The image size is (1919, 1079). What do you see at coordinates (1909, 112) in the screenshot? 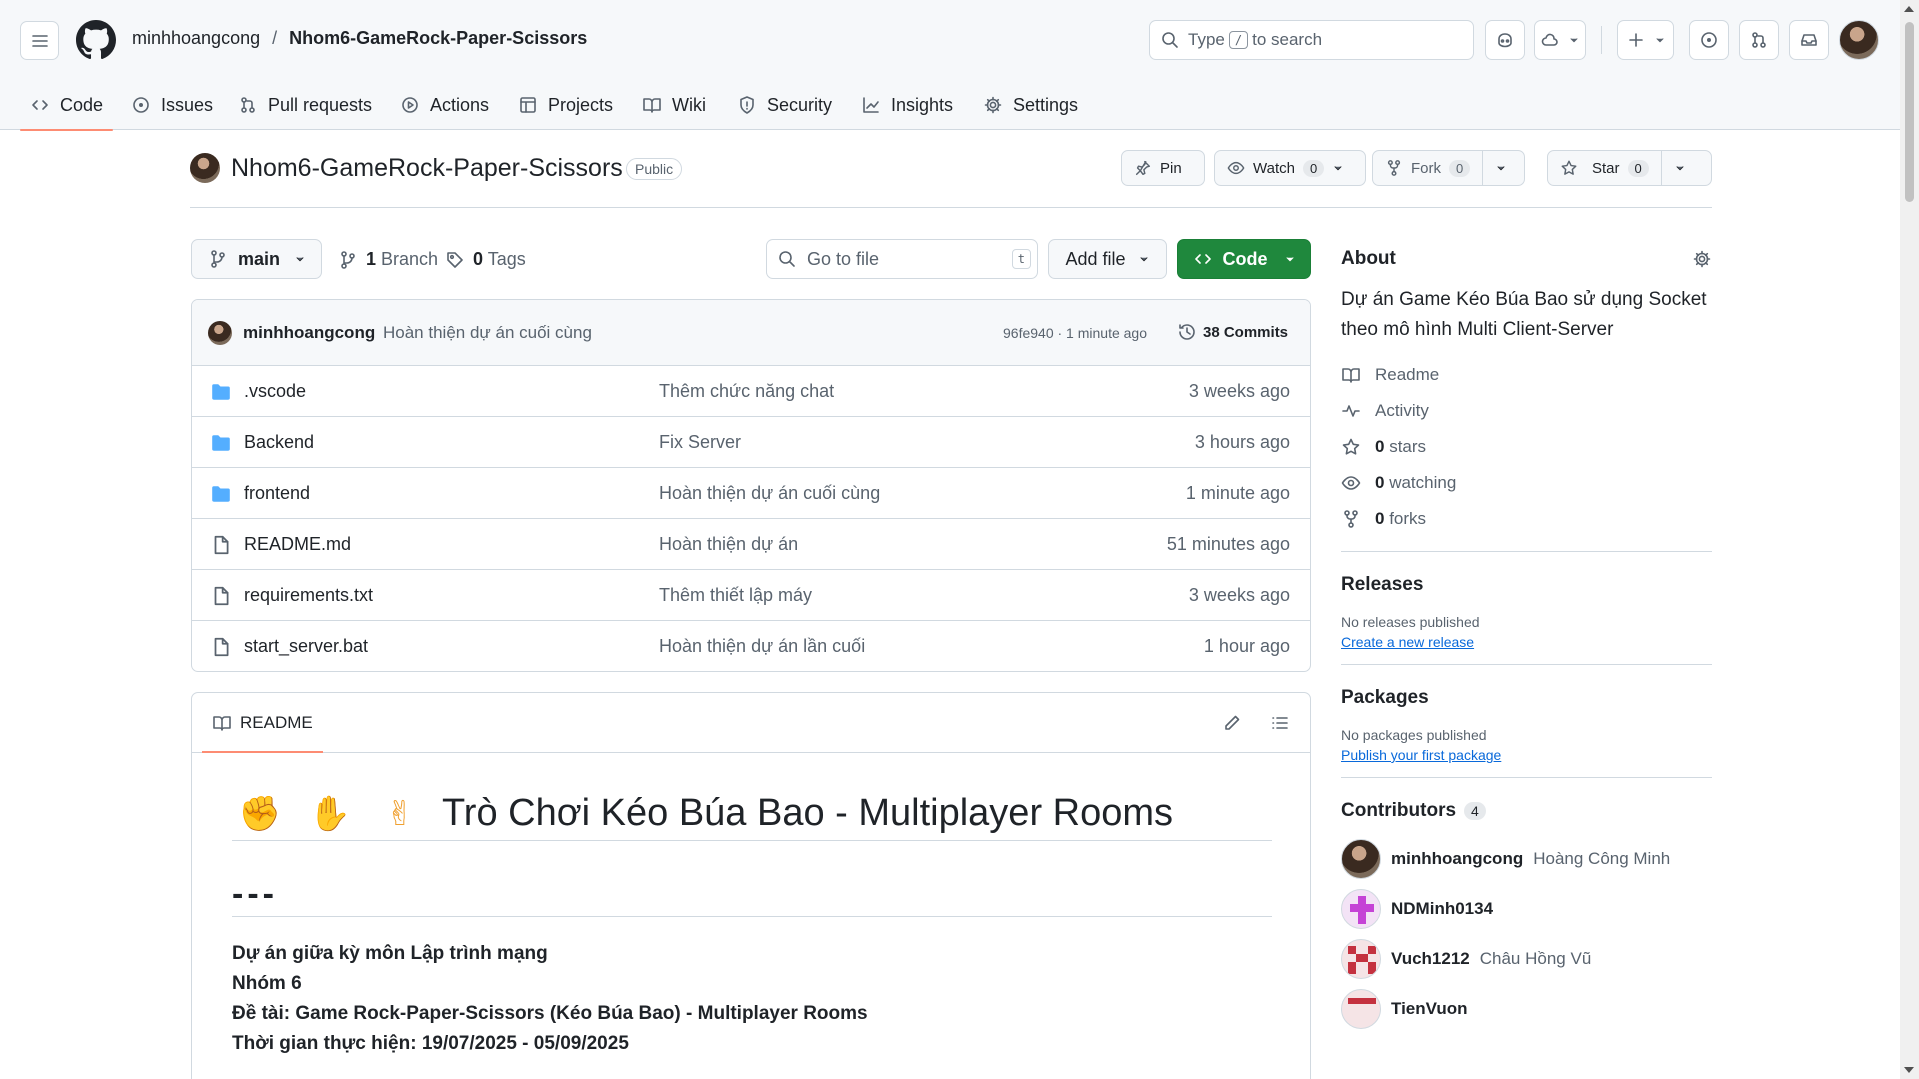
I see `scrollbar-thumb` at bounding box center [1909, 112].